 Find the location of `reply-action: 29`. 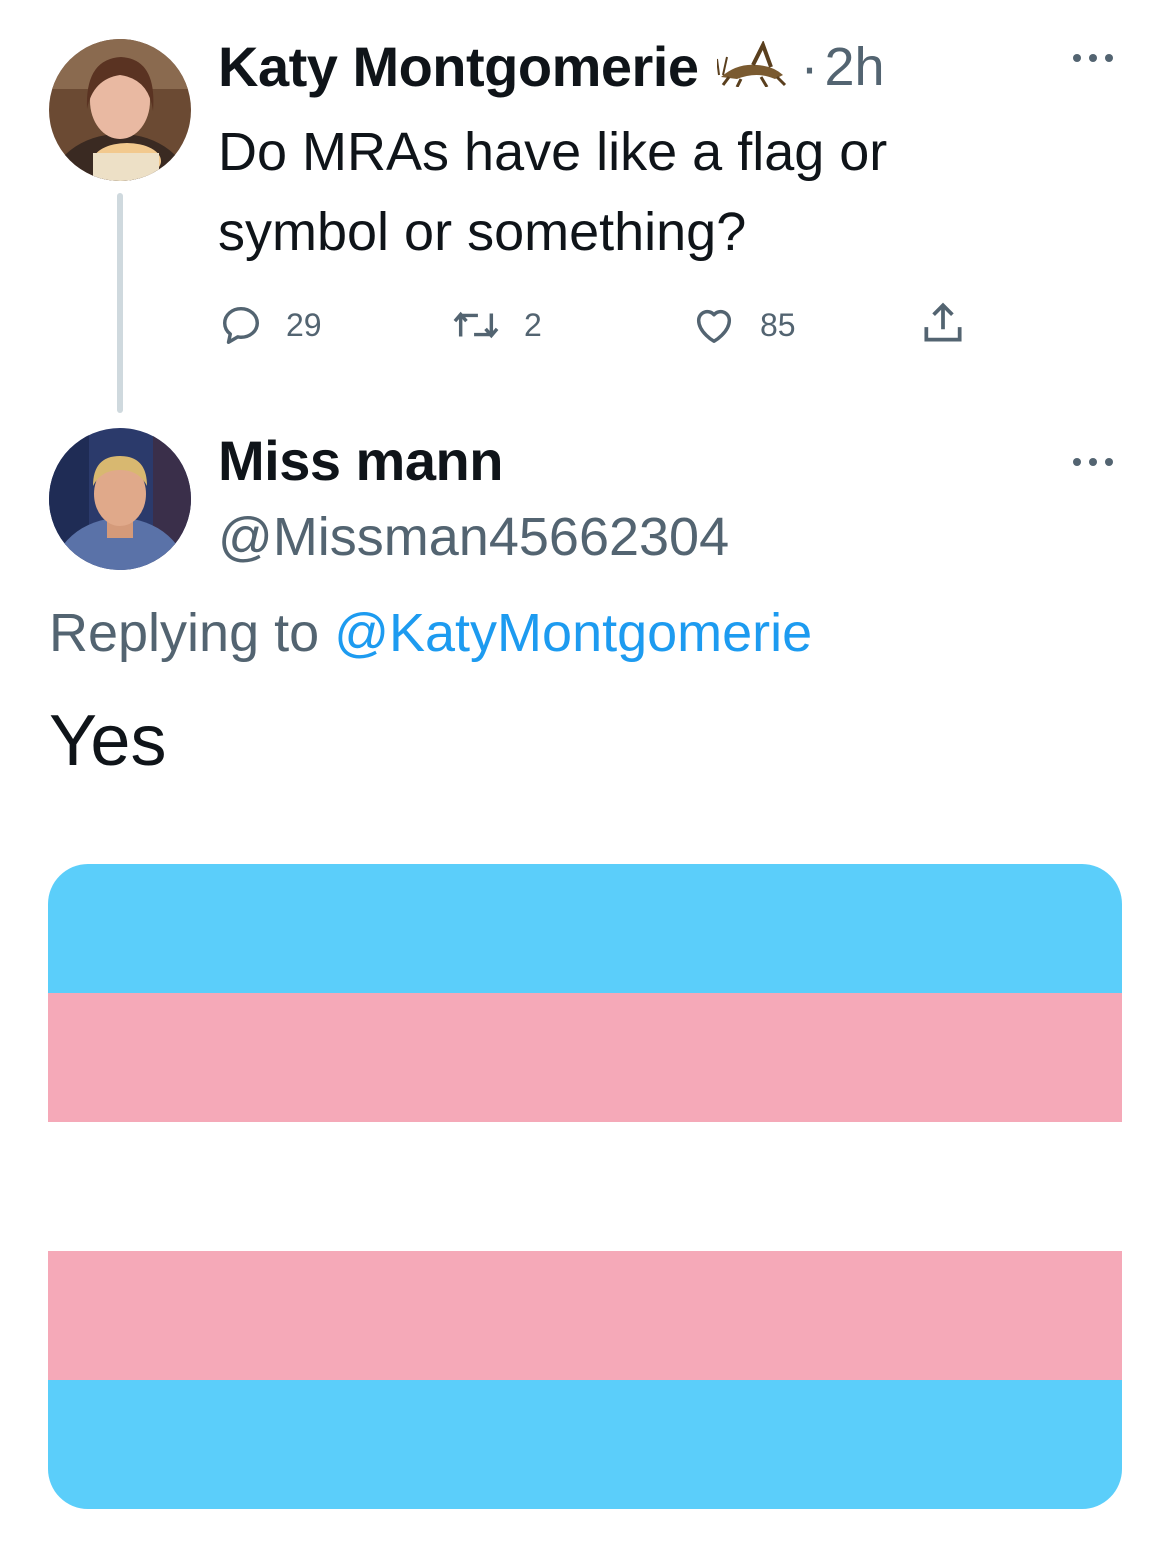

reply-action: 29 is located at coordinates (270, 325).